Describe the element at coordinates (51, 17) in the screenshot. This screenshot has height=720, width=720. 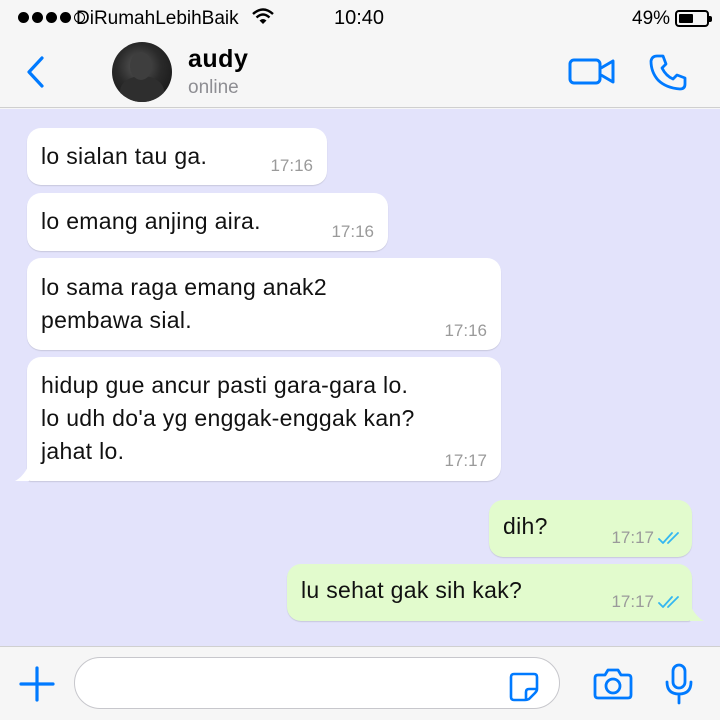
I see `cellular-signal-icon` at that location.